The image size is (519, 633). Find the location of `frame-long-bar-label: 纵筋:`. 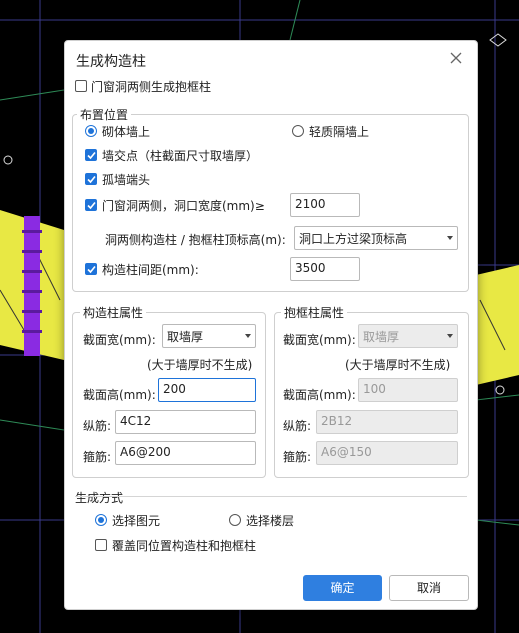

frame-long-bar-label: 纵筋: is located at coordinates (297, 426).